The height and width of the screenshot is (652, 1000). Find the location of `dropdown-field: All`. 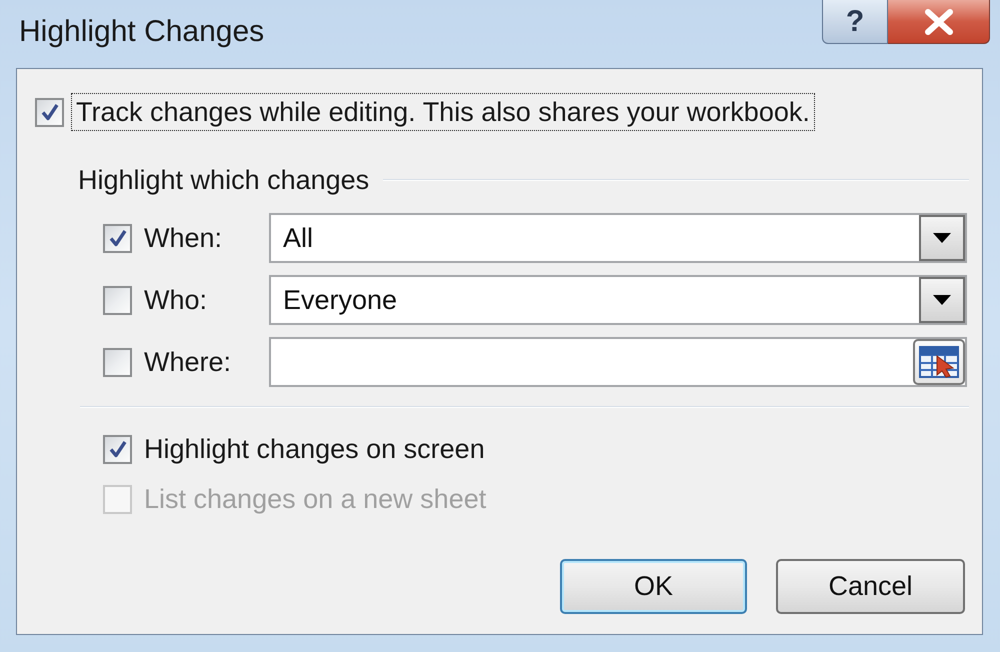

dropdown-field: All is located at coordinates (618, 238).